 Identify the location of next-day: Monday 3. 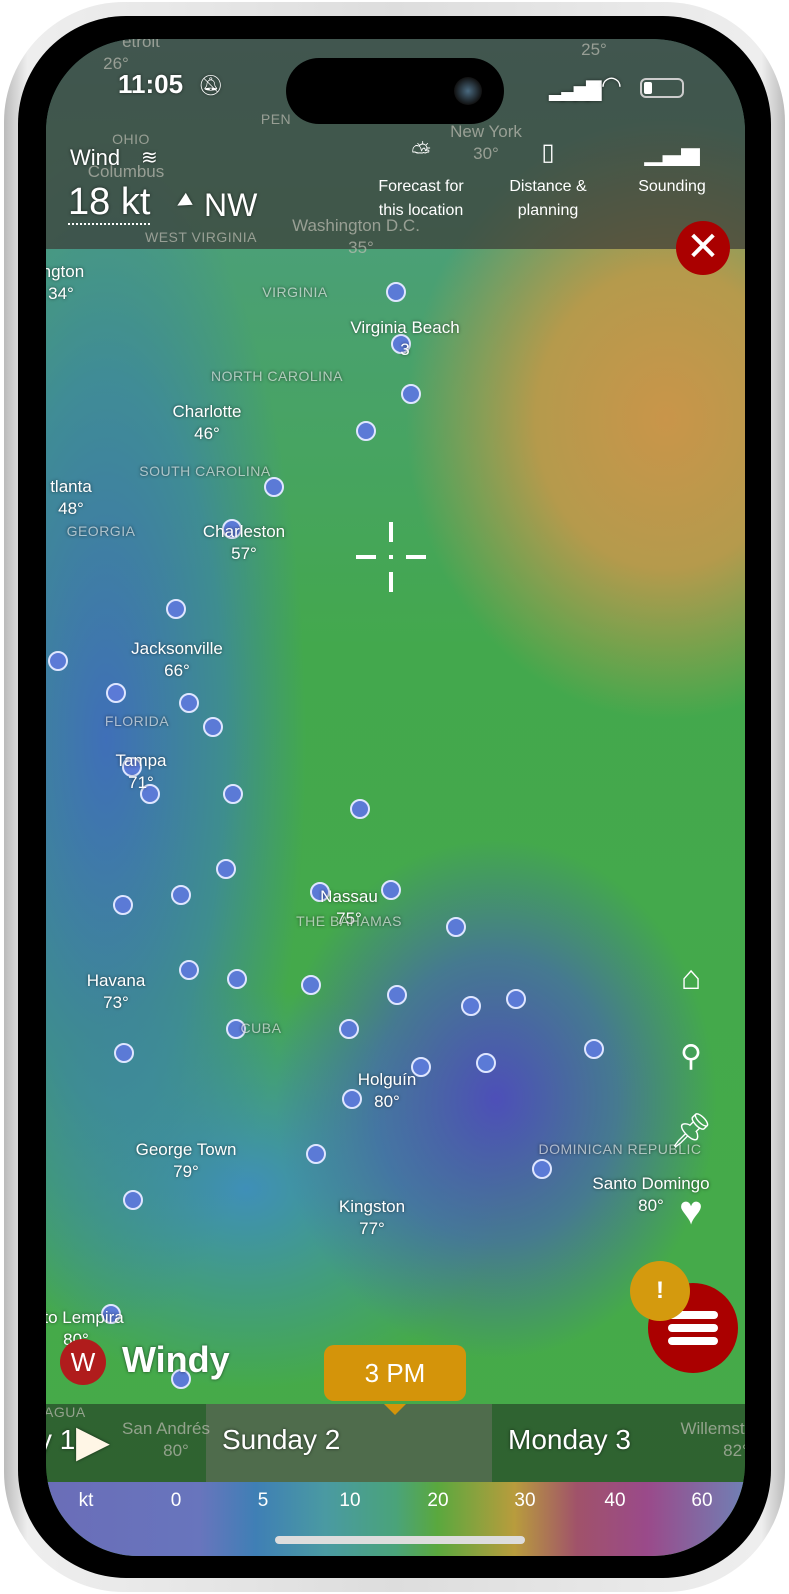
(569, 1440).